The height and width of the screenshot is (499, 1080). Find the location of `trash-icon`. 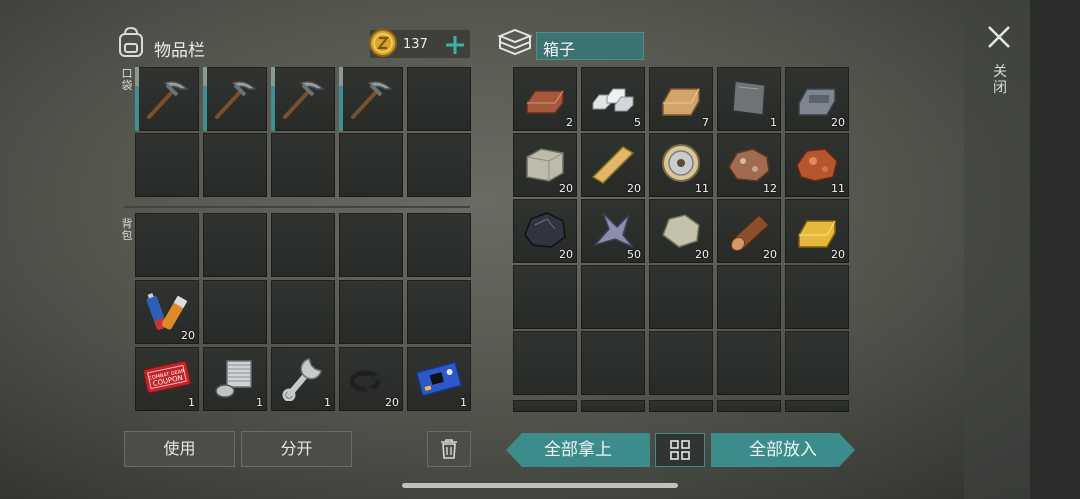

trash-icon is located at coordinates (449, 449).